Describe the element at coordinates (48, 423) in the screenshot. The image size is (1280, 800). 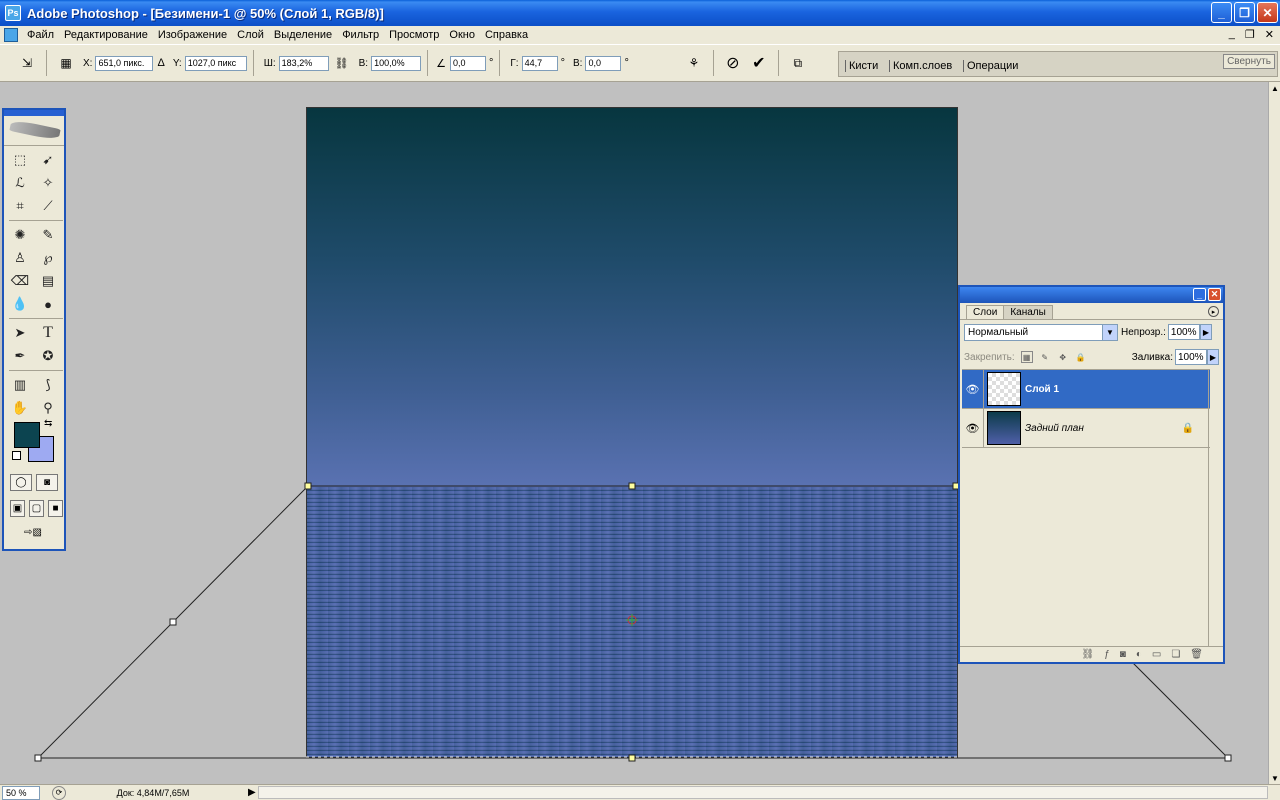
I see `swap-colors-icon: ⇆` at that location.